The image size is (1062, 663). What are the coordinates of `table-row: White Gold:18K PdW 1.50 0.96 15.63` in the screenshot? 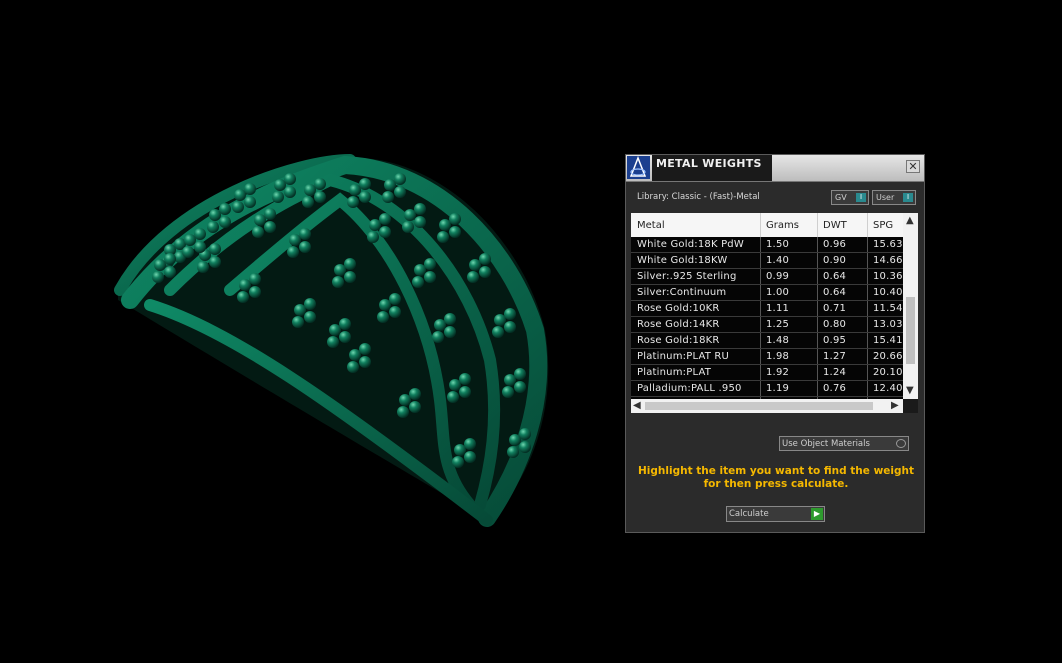 It's located at (767, 245).